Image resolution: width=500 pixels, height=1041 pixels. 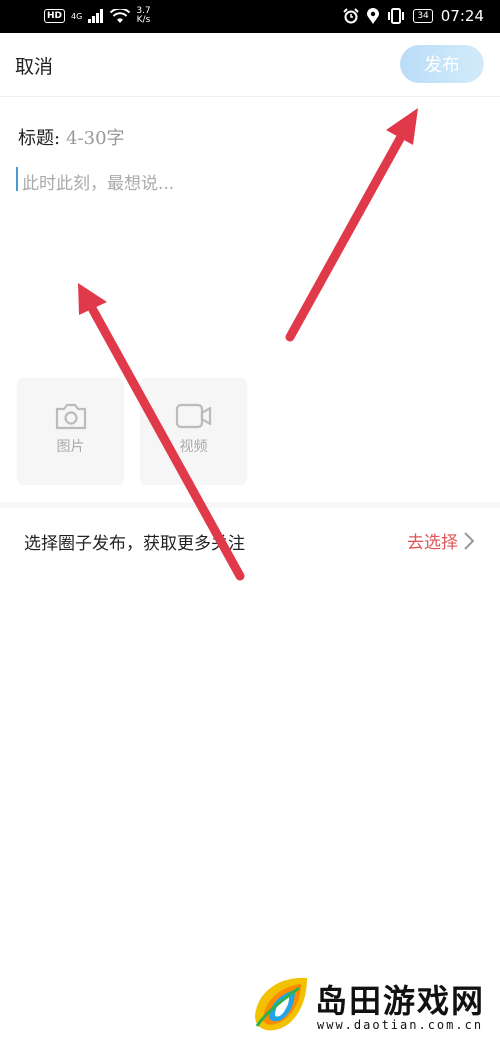 What do you see at coordinates (400, 1001) in the screenshot?
I see `watermark-name: 岛田游戏网` at bounding box center [400, 1001].